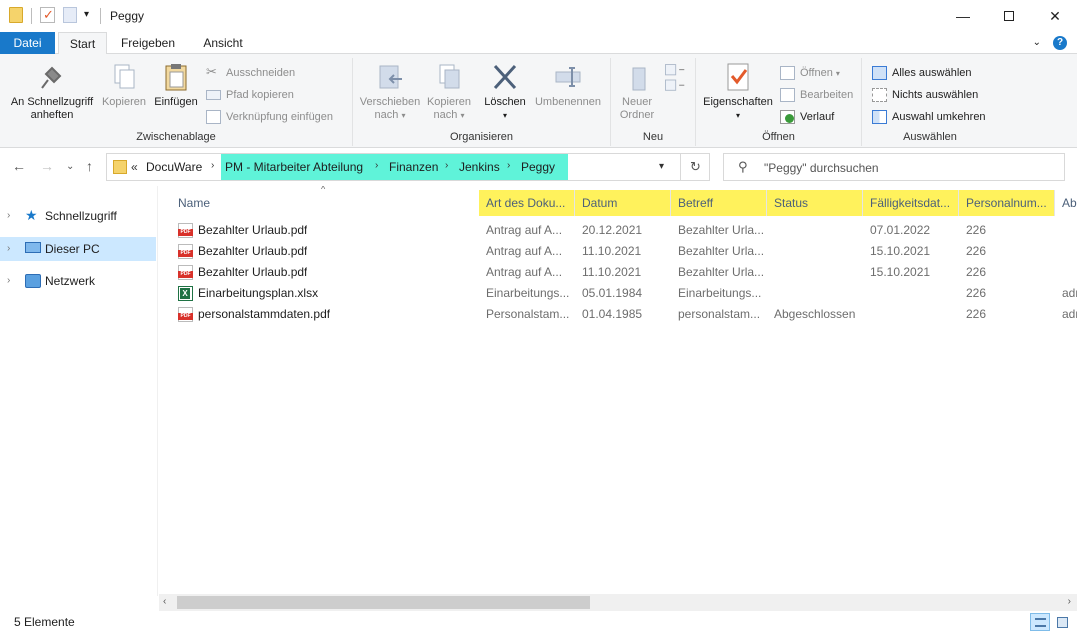 Image resolution: width=1077 pixels, height=635 pixels. What do you see at coordinates (807, 117) in the screenshot?
I see `history-button: Verlauf` at bounding box center [807, 117].